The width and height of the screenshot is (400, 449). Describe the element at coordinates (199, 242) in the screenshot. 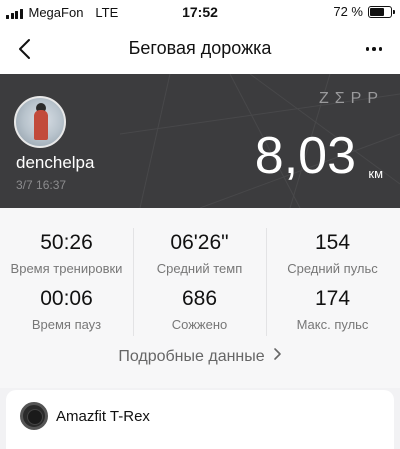

I see `stat-value: 06'26"` at that location.